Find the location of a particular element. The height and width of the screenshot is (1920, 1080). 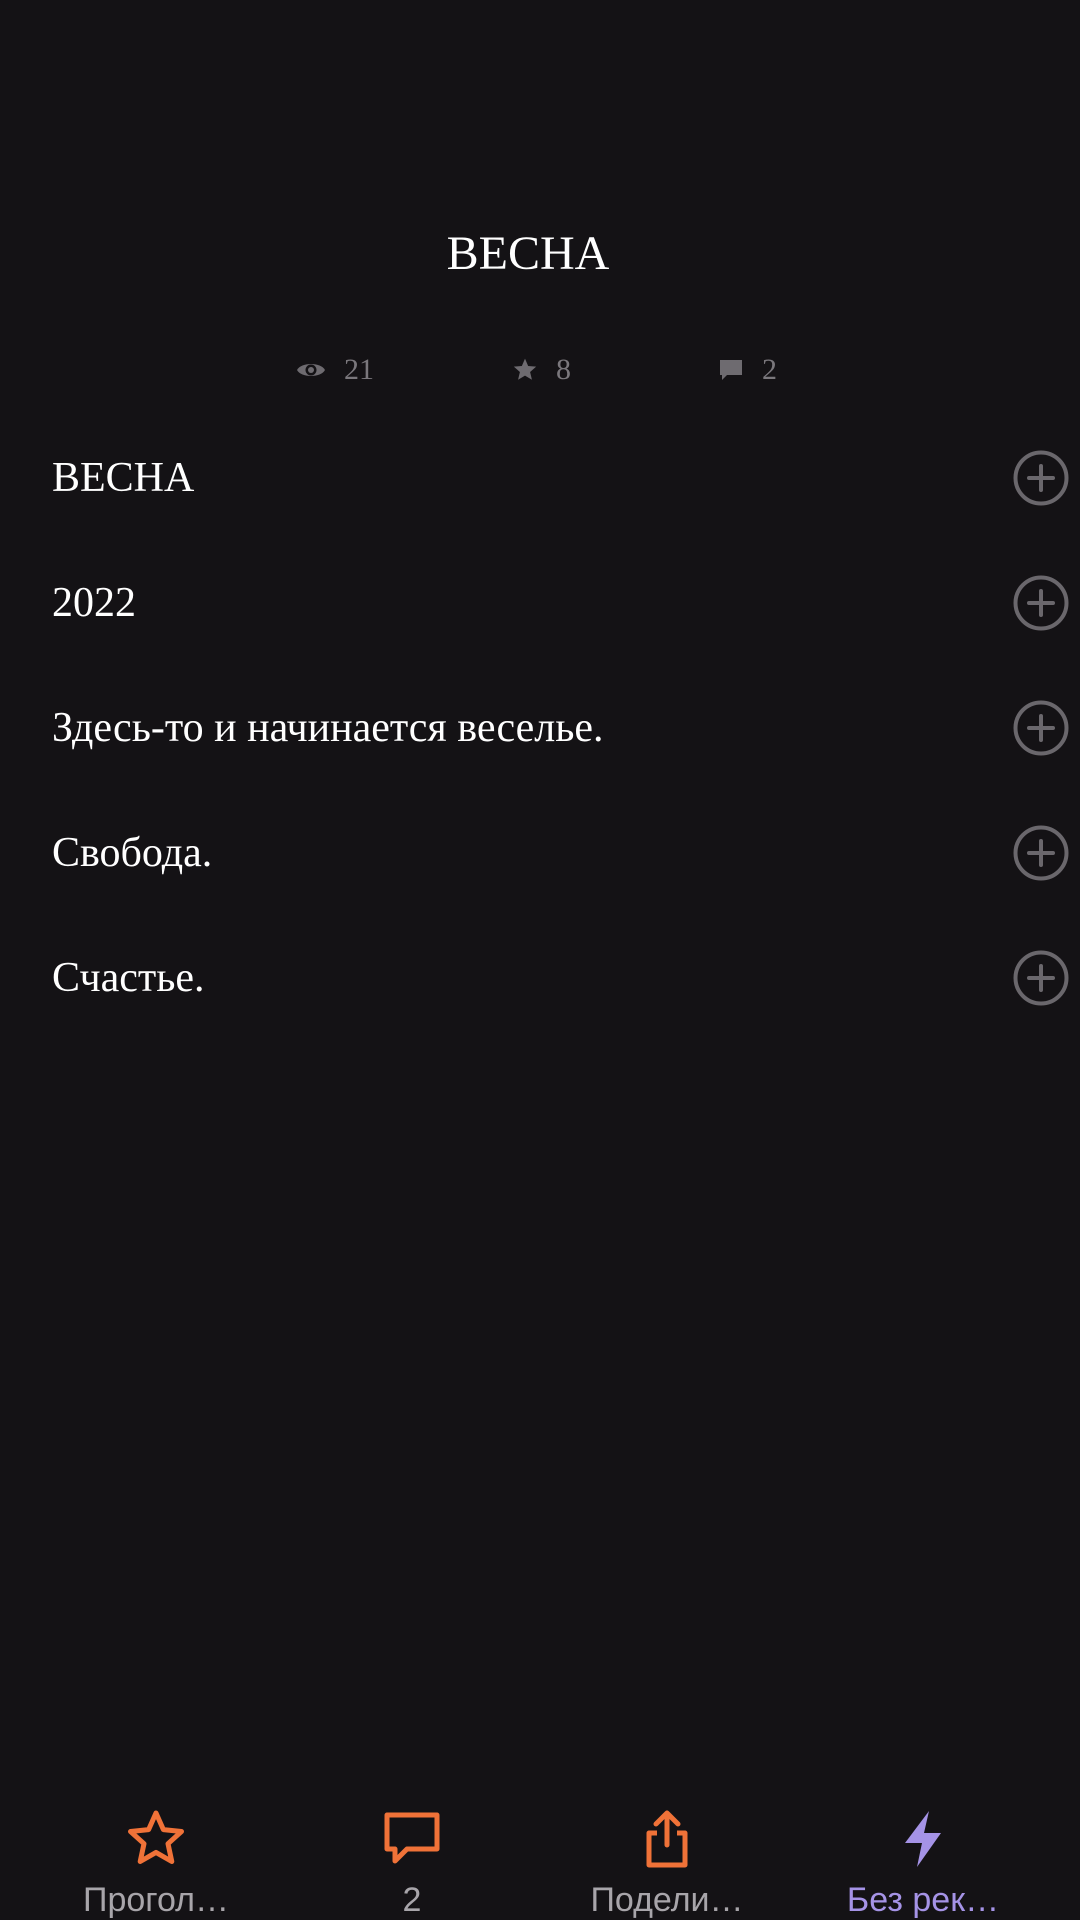

comments-label: 2 is located at coordinates (412, 1900).